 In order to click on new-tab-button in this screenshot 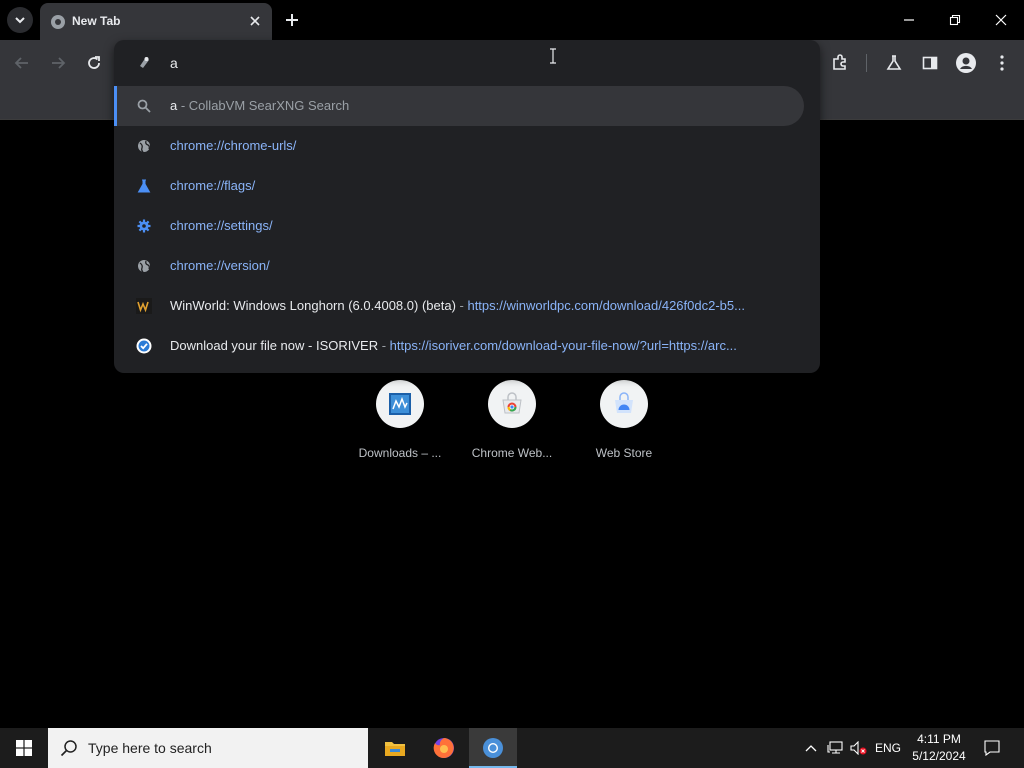, I will do `click(292, 20)`.